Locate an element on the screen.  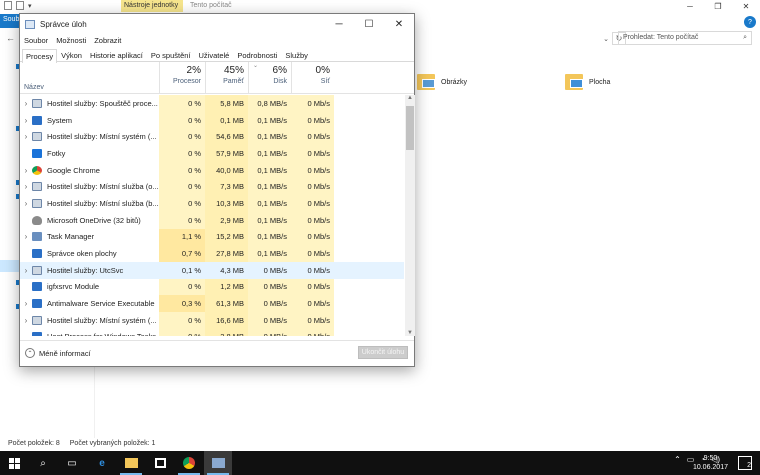
tab-sluzby: Služby is located at coordinates (296, 55).